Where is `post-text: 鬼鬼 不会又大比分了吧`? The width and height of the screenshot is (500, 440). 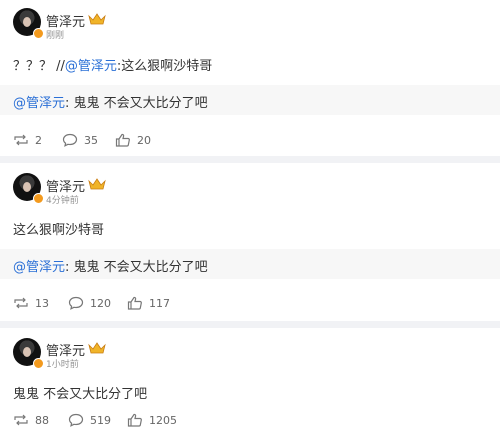 post-text: 鬼鬼 不会又大比分了吧 is located at coordinates (80, 394).